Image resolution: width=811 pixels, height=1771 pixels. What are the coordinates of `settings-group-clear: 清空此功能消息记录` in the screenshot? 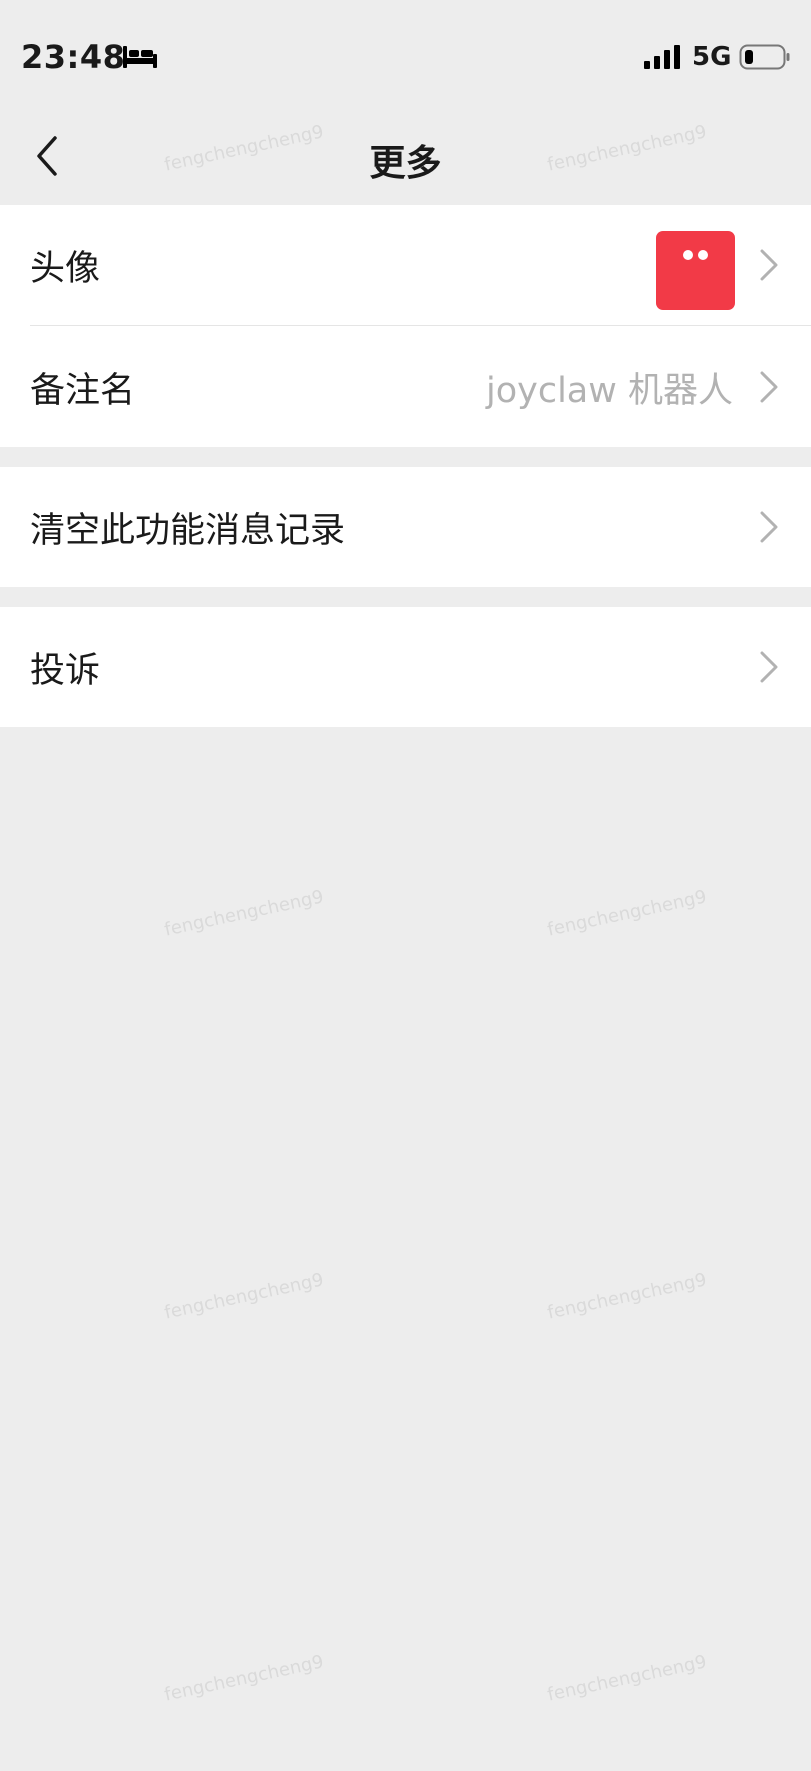 It's located at (405, 527).